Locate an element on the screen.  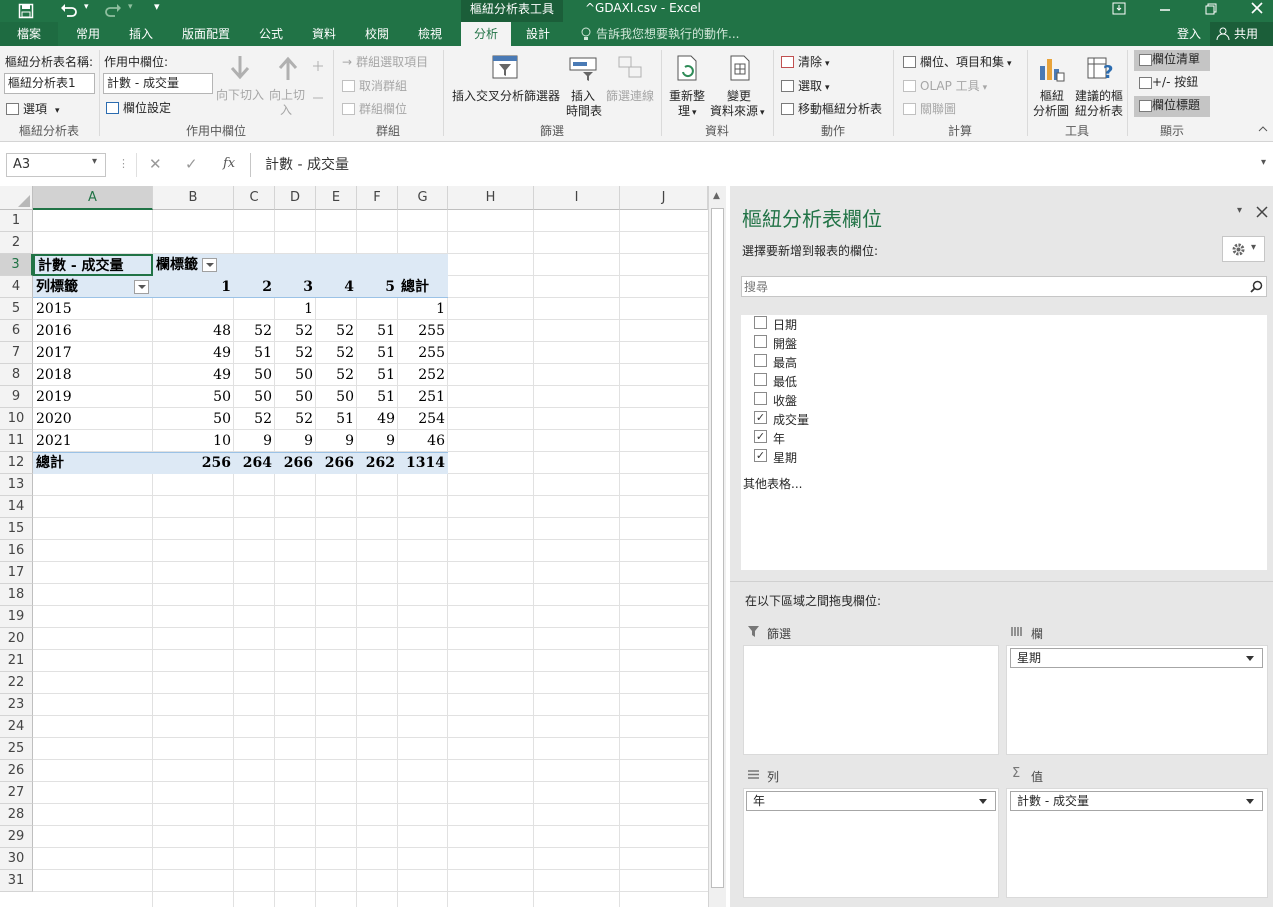
fields-items-sets-button: 欄位、項目和集 ▾ is located at coordinates (957, 61).